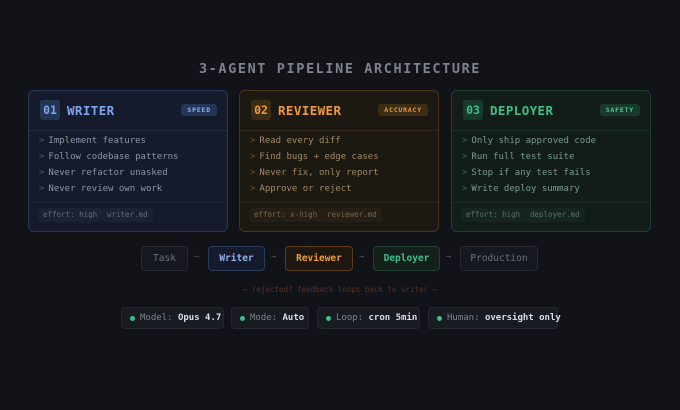 This screenshot has height=410, width=680. What do you see at coordinates (526, 173) in the screenshot?
I see `list-item: > Stop if any test fails` at bounding box center [526, 173].